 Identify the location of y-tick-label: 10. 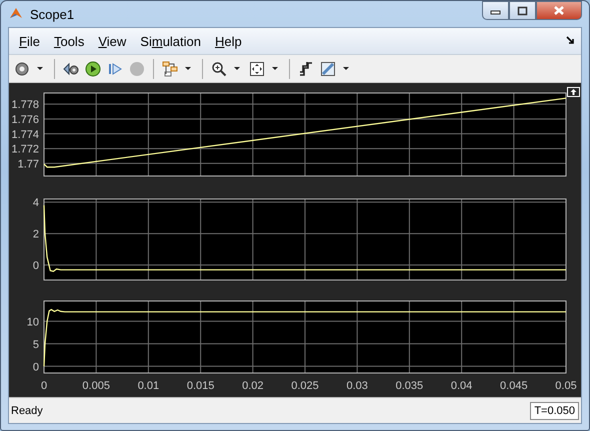
(32, 322).